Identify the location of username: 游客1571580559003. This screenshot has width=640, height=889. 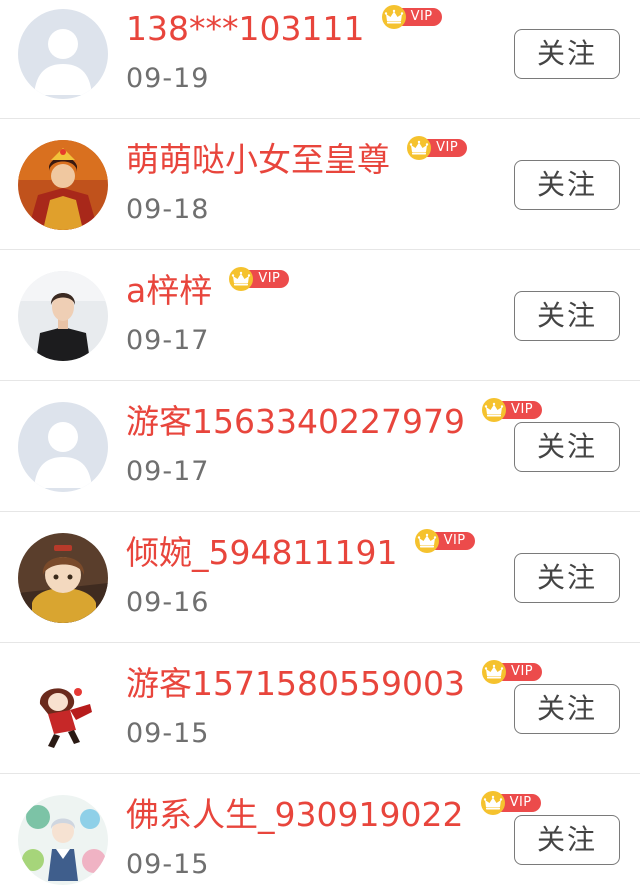
(295, 684).